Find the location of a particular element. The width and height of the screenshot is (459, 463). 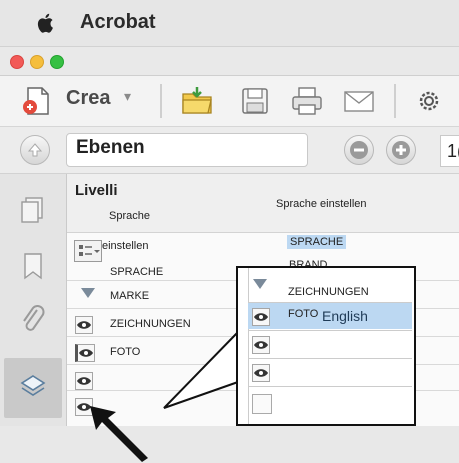

page-up-button is located at coordinates (35, 150).